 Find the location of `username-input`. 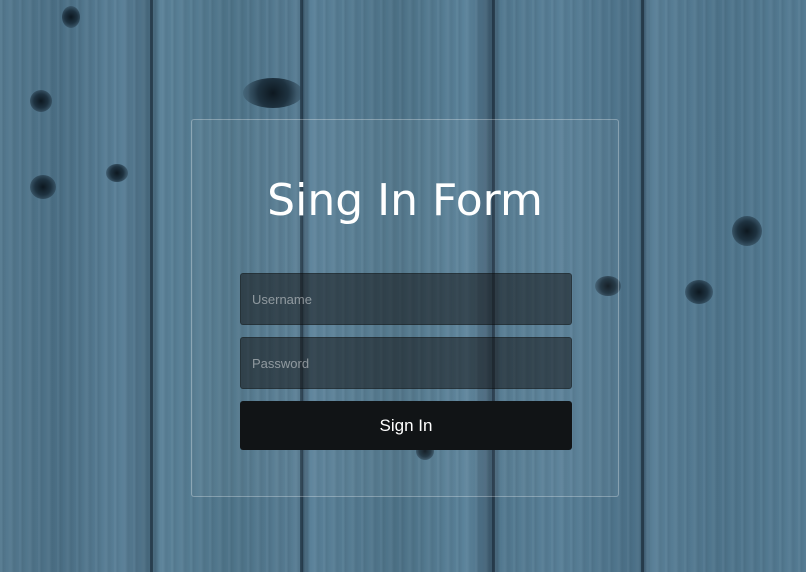

username-input is located at coordinates (406, 299).